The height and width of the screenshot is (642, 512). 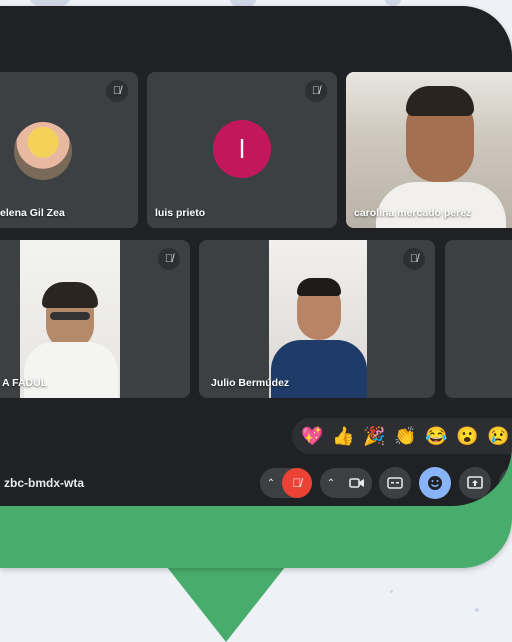 What do you see at coordinates (467, 436) in the screenshot?
I see `reaction-surprised: 😮` at bounding box center [467, 436].